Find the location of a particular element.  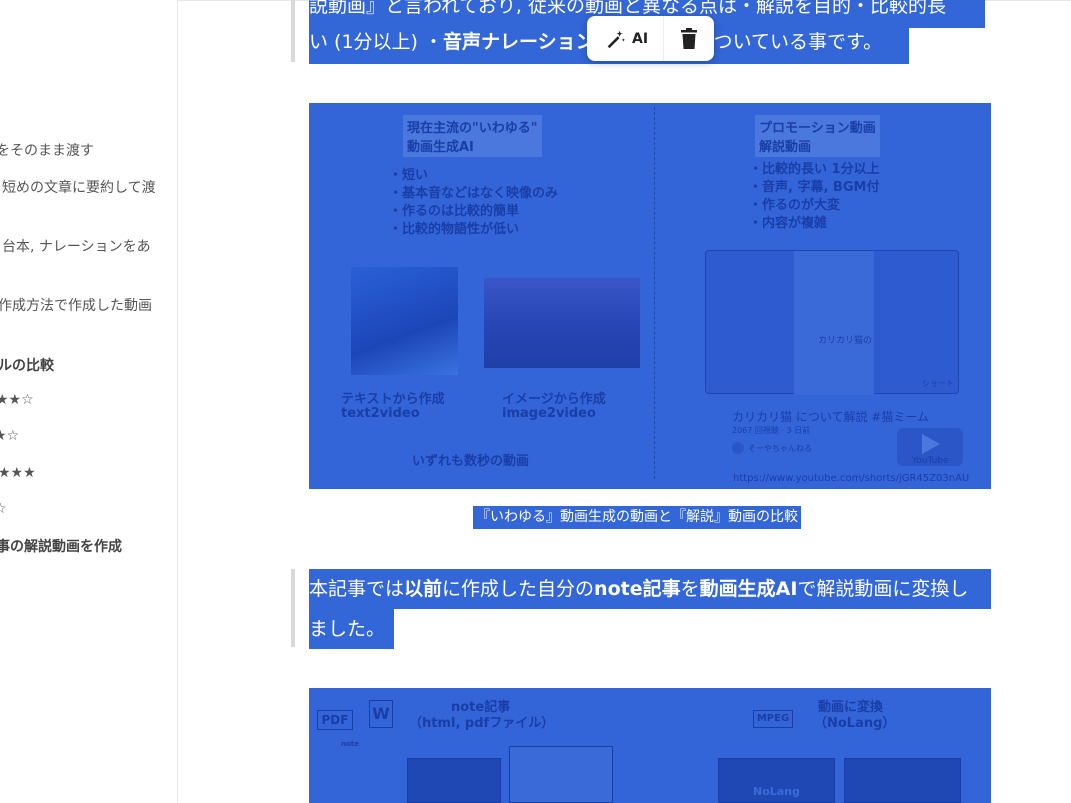

channel-avatar is located at coordinates (738, 448).